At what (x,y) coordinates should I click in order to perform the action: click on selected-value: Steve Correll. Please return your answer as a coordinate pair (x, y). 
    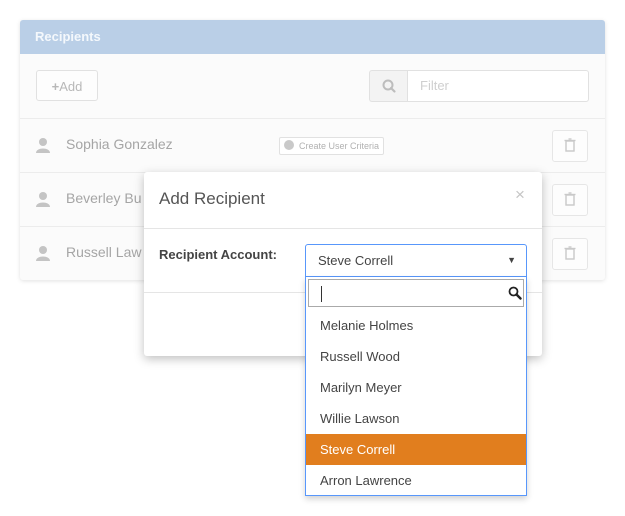
    Looking at the image, I should click on (356, 260).